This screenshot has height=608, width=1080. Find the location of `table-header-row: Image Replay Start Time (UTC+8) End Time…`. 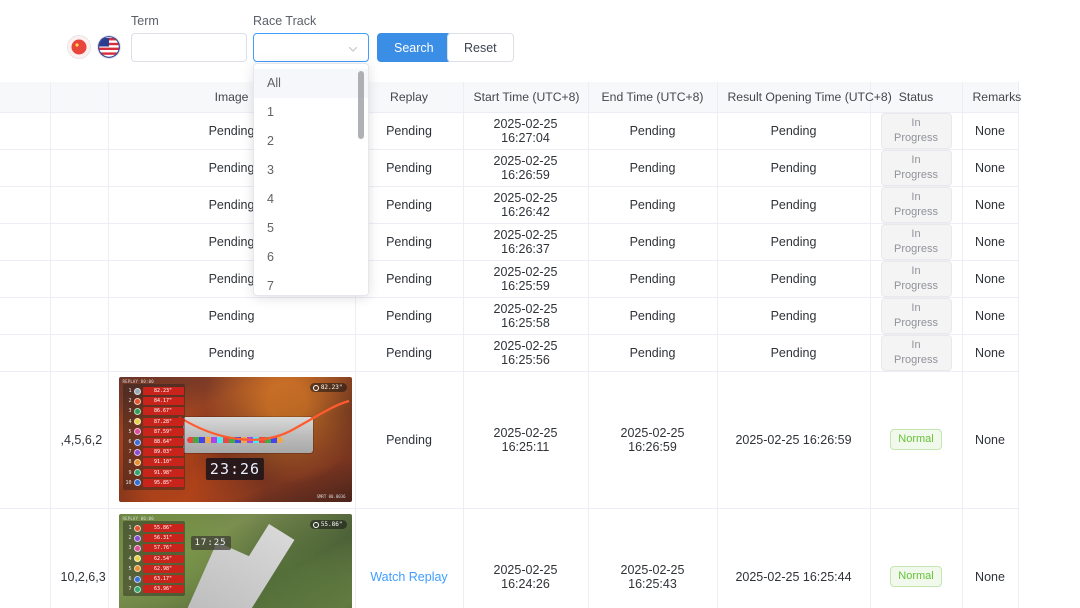

table-header-row: Image Replay Start Time (UTC+8) End Time… is located at coordinates (510, 97).